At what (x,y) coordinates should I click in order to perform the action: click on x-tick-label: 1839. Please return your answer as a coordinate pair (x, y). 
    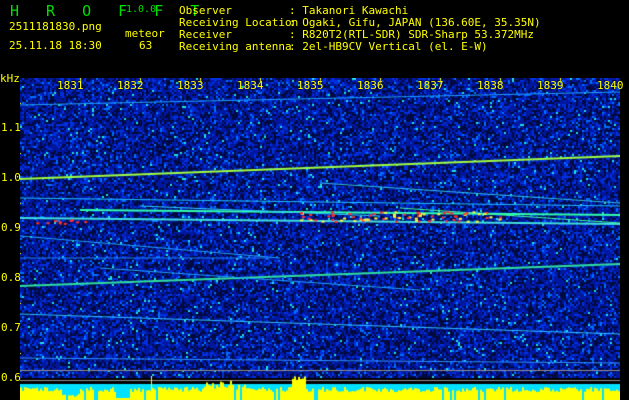
    Looking at the image, I should click on (550, 85).